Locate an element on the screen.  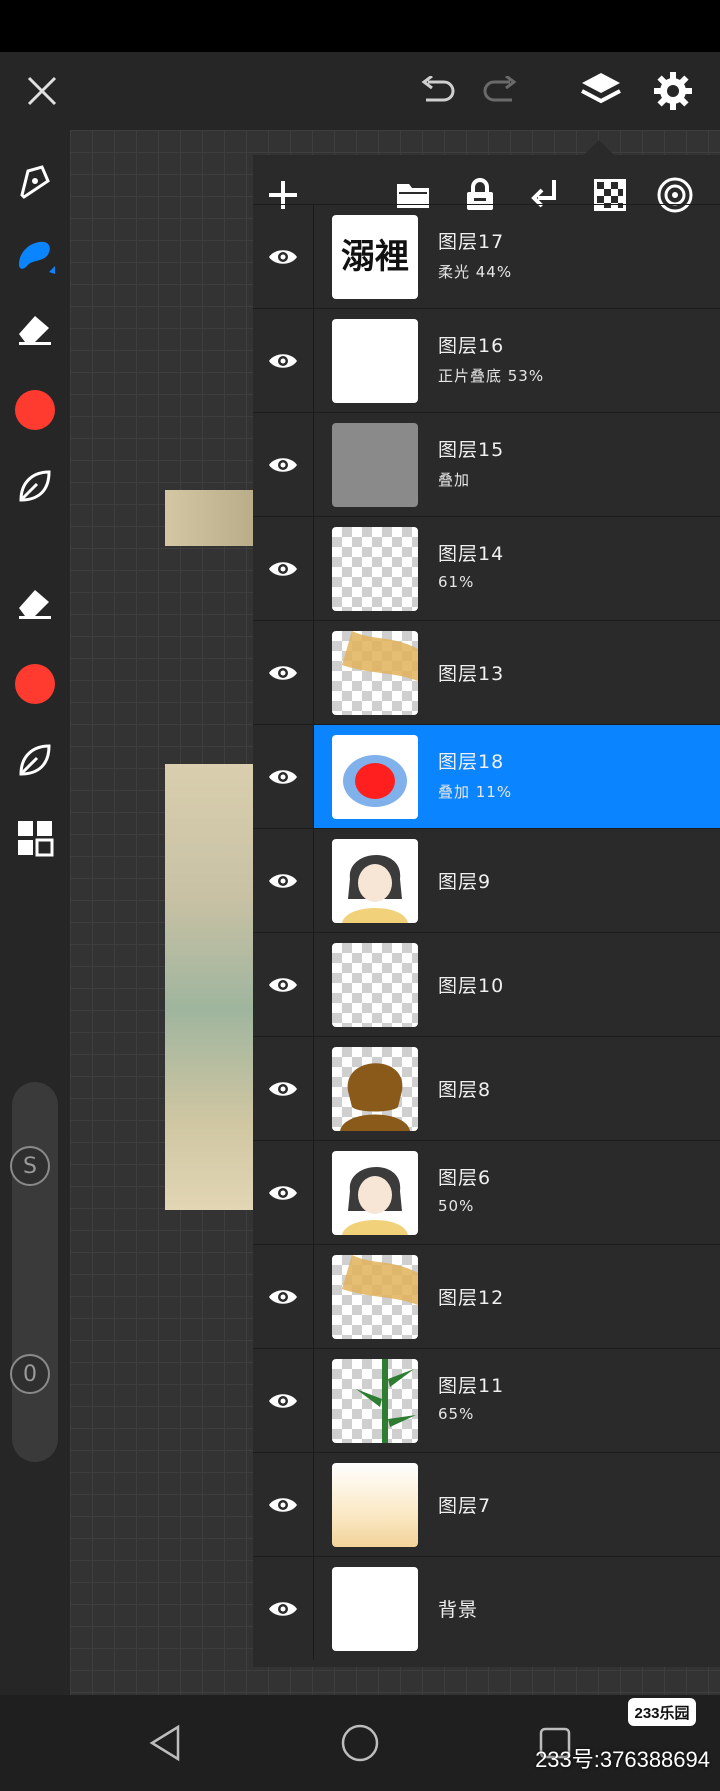
layer-item: 图层9 is located at coordinates (516, 880).